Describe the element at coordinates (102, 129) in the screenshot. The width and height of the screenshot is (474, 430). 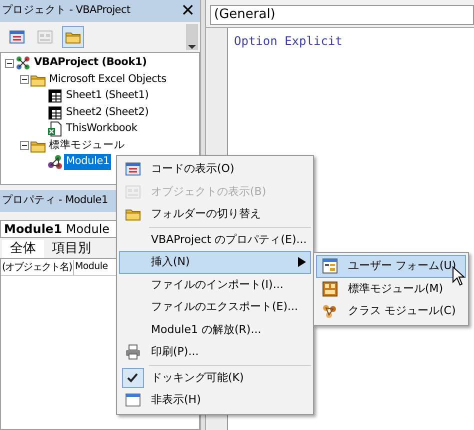
I see `tree-item: ThisWorkbook` at that location.